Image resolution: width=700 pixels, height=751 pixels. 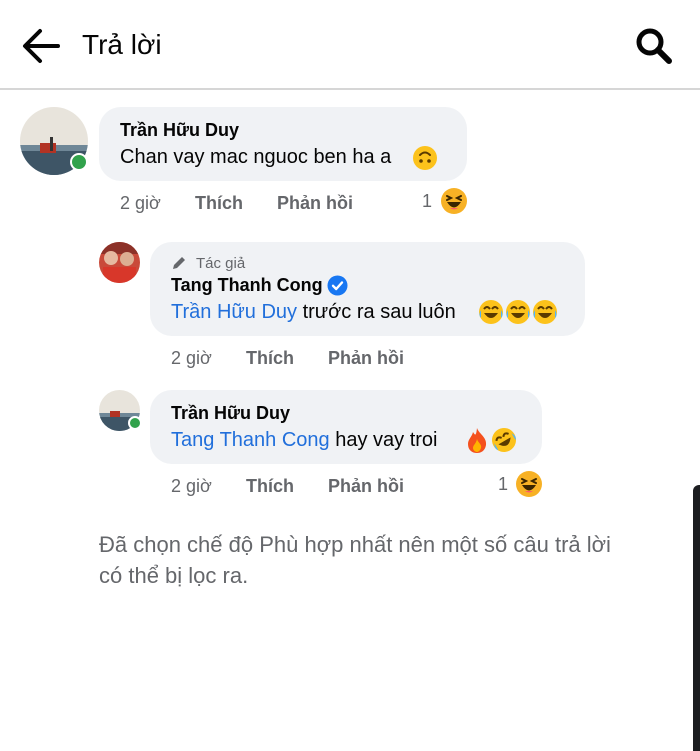 What do you see at coordinates (140, 203) in the screenshot?
I see `comment-time: 2 giờ` at bounding box center [140, 203].